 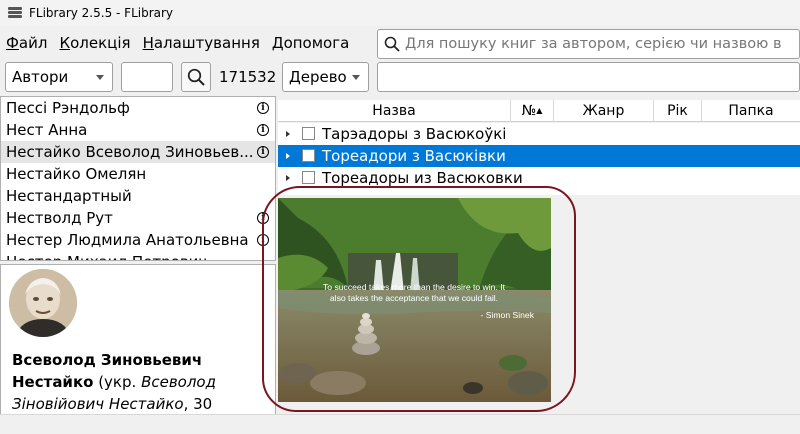 I want to click on menu-bar: Файл Колекція Налаштування Допомога, so click(x=177, y=43).